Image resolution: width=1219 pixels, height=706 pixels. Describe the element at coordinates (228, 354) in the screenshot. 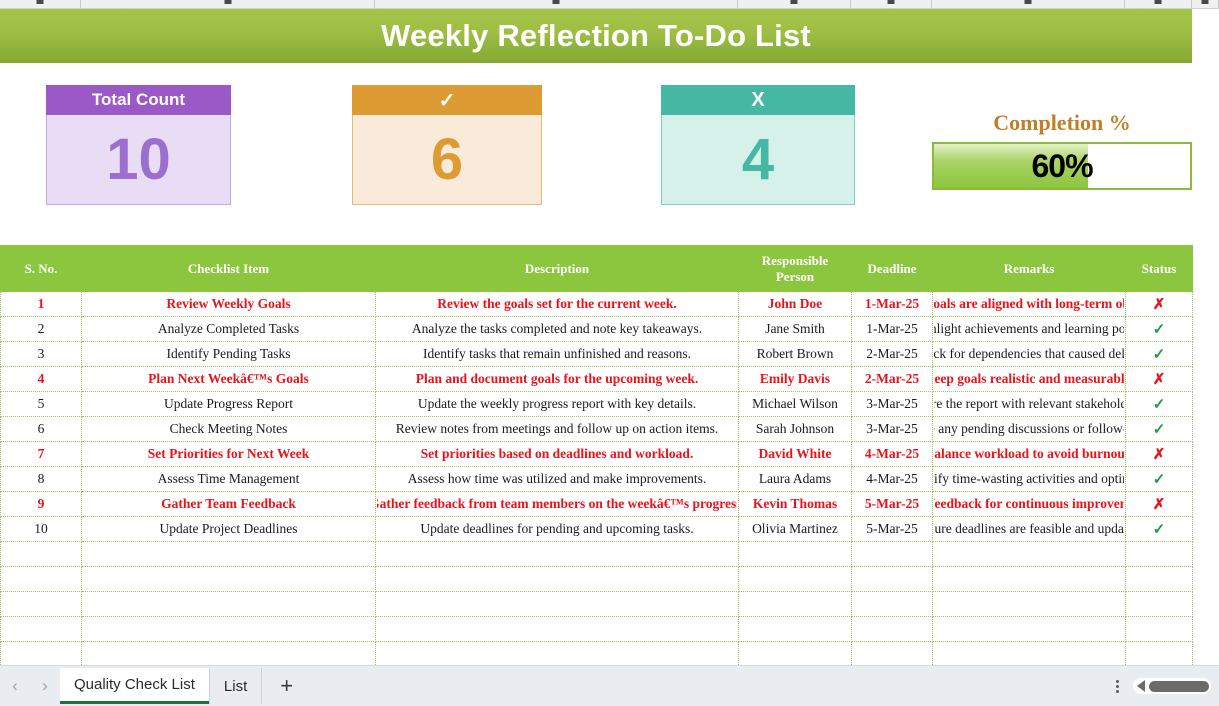

I see `cell-checklist-item: Identify Pending Tasks` at that location.